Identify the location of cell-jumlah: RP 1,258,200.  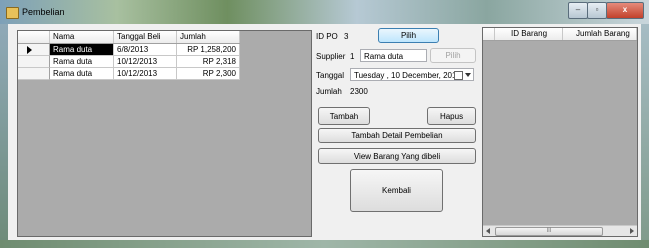
(208, 50).